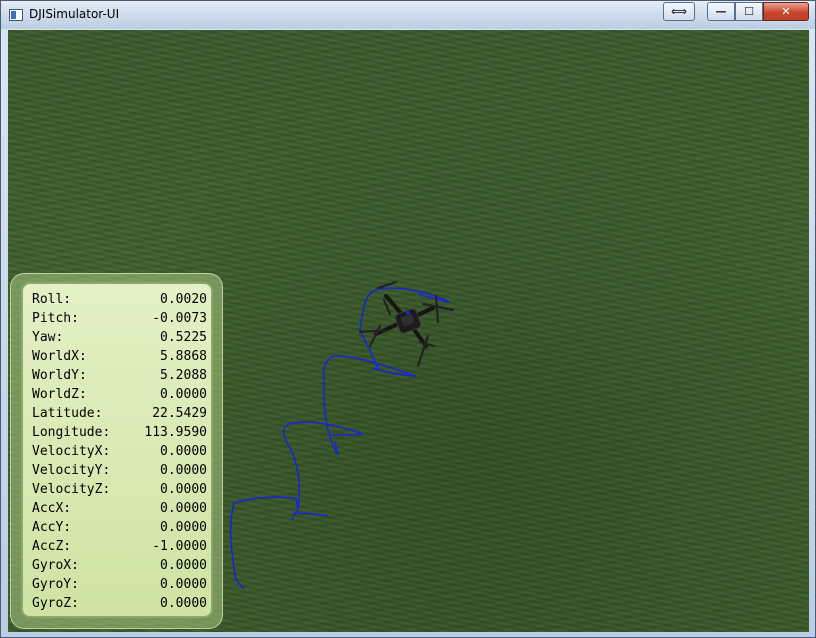  I want to click on telemetry-row-roll: Roll: 0.0020, so click(119, 299).